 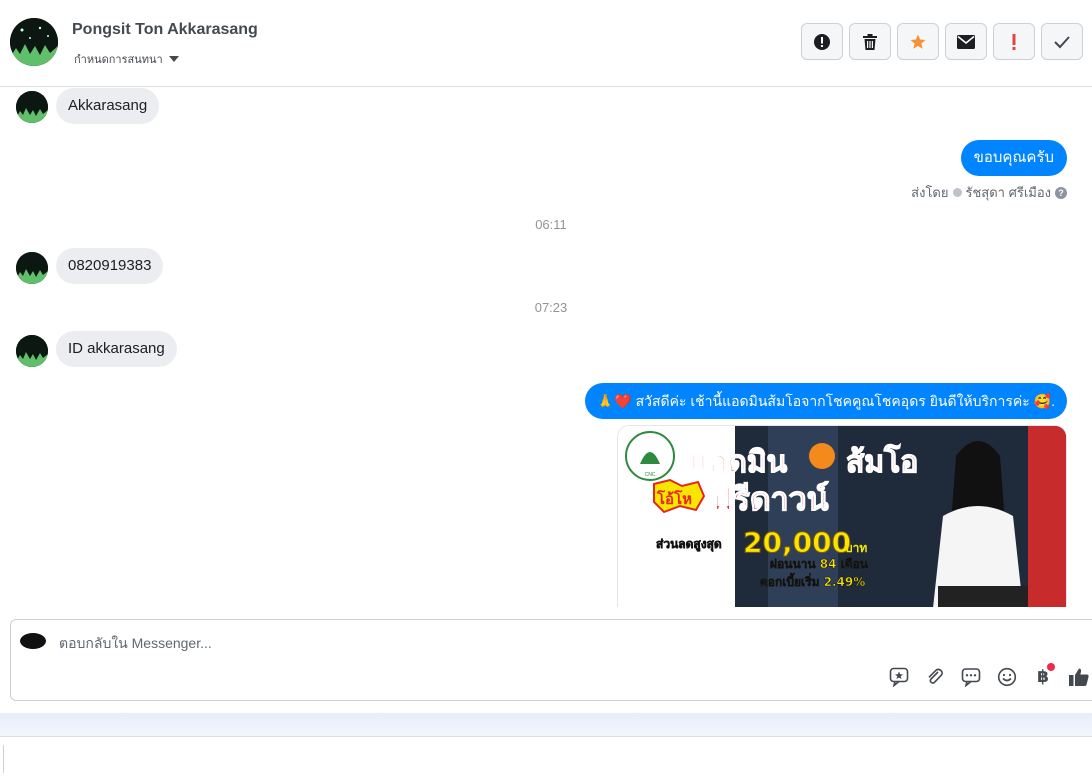 What do you see at coordinates (173, 59) in the screenshot?
I see `chevron-down-icon` at bounding box center [173, 59].